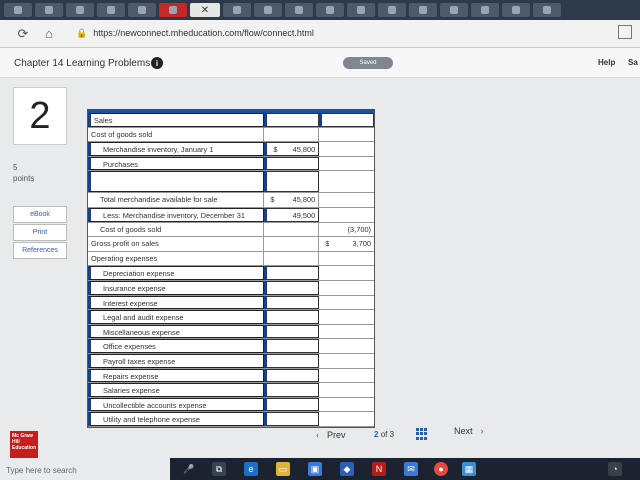  I want to click on reading-view-icon, so click(625, 32).